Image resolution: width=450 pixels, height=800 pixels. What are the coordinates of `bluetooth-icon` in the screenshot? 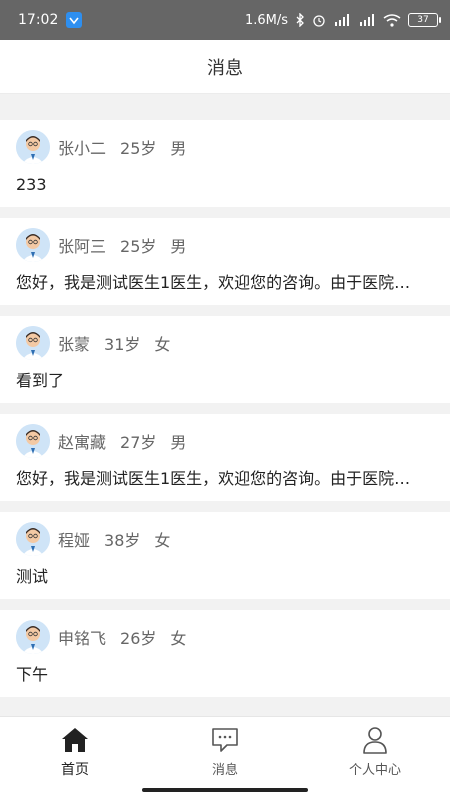 It's located at (300, 20).